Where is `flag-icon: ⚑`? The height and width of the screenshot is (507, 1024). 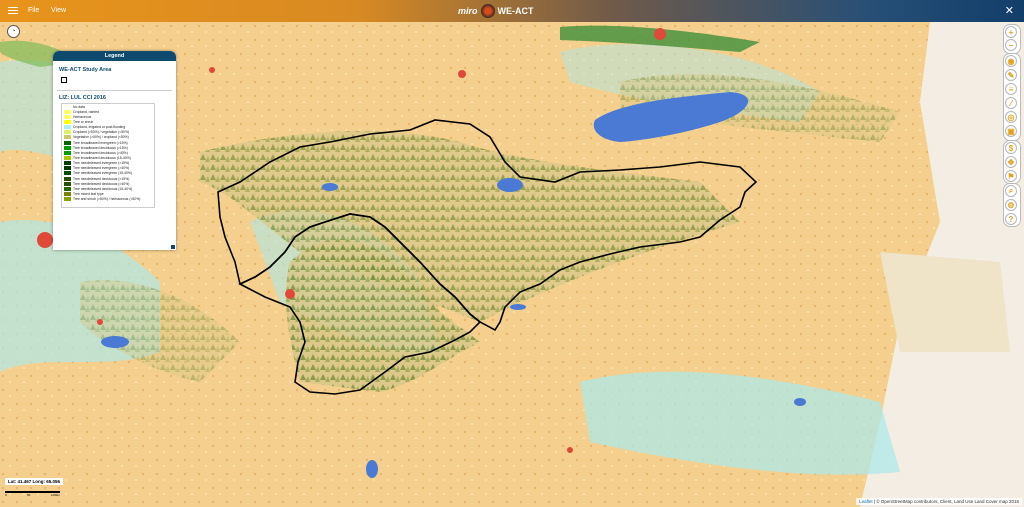
flag-icon: ⚑ is located at coordinates (1011, 176).